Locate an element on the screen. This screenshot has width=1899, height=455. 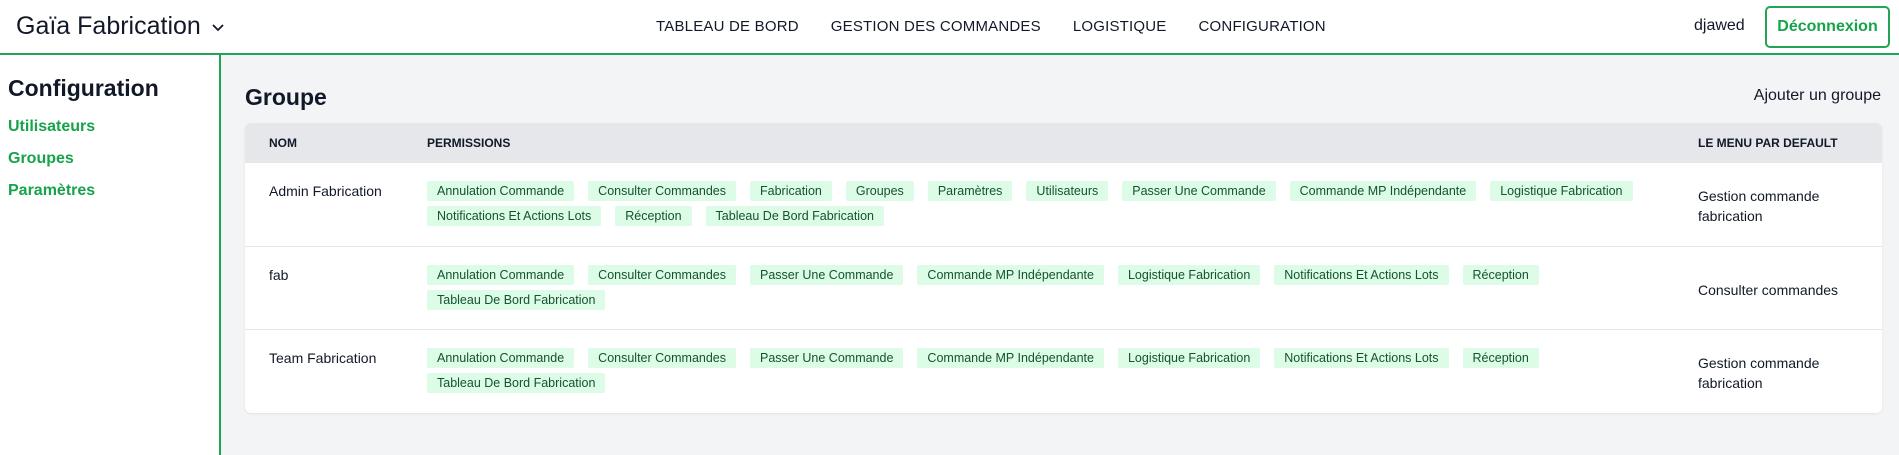
permission-badge: Paramètres is located at coordinates (970, 191).